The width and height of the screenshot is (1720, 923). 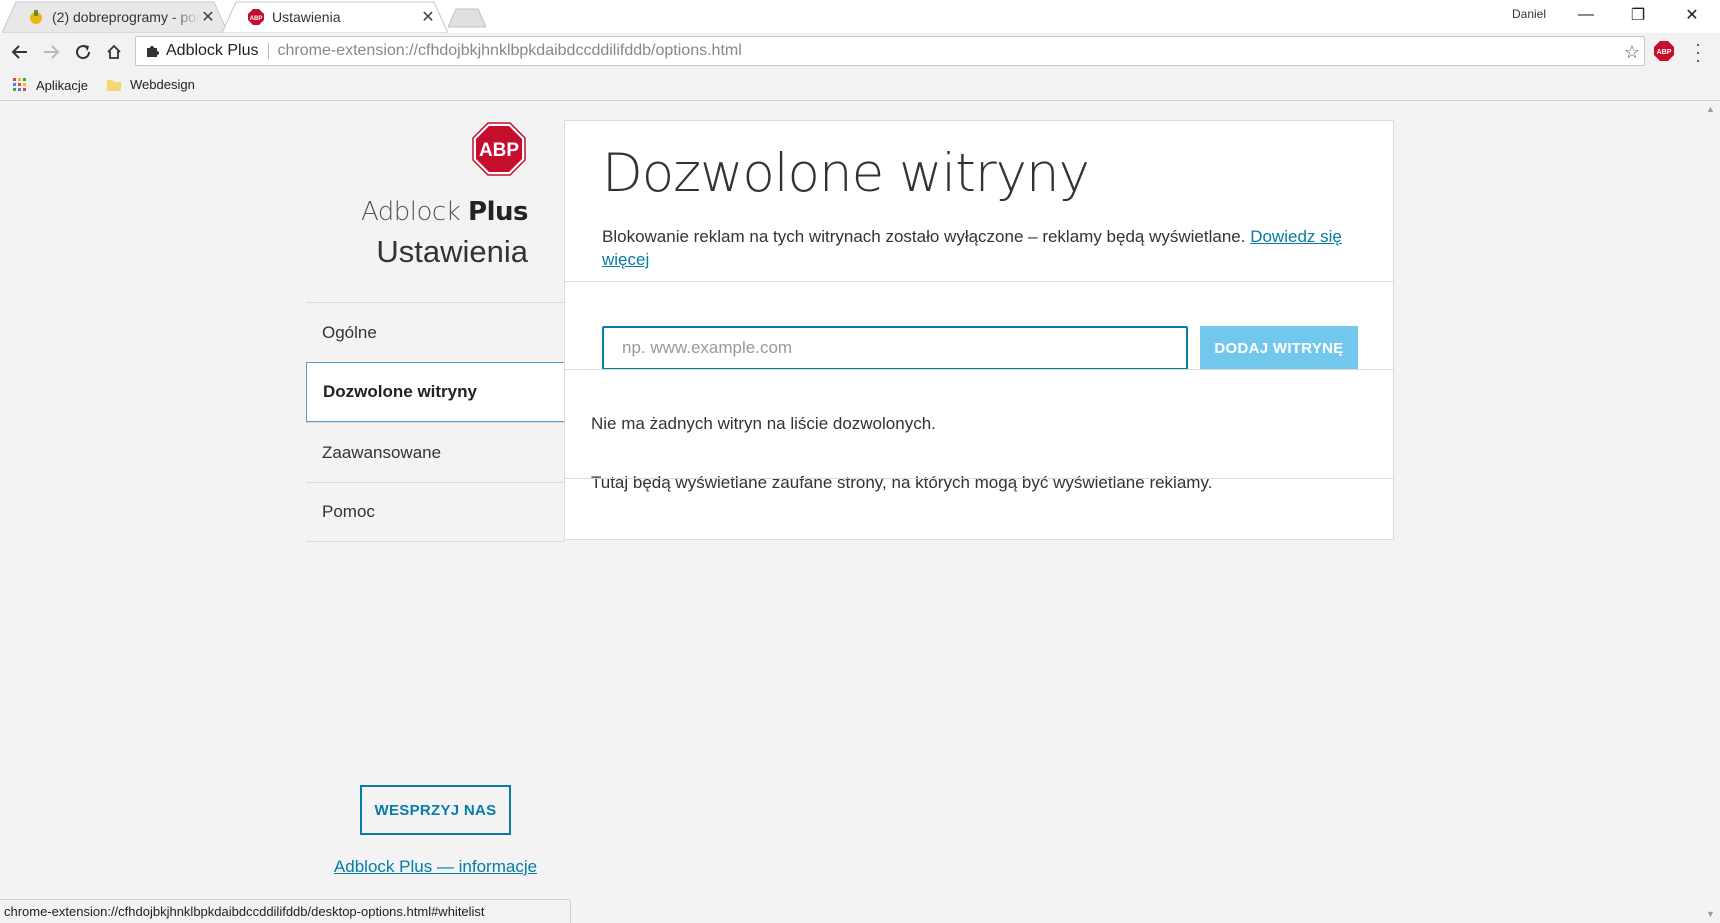 What do you see at coordinates (83, 52) in the screenshot?
I see `reload-icon` at bounding box center [83, 52].